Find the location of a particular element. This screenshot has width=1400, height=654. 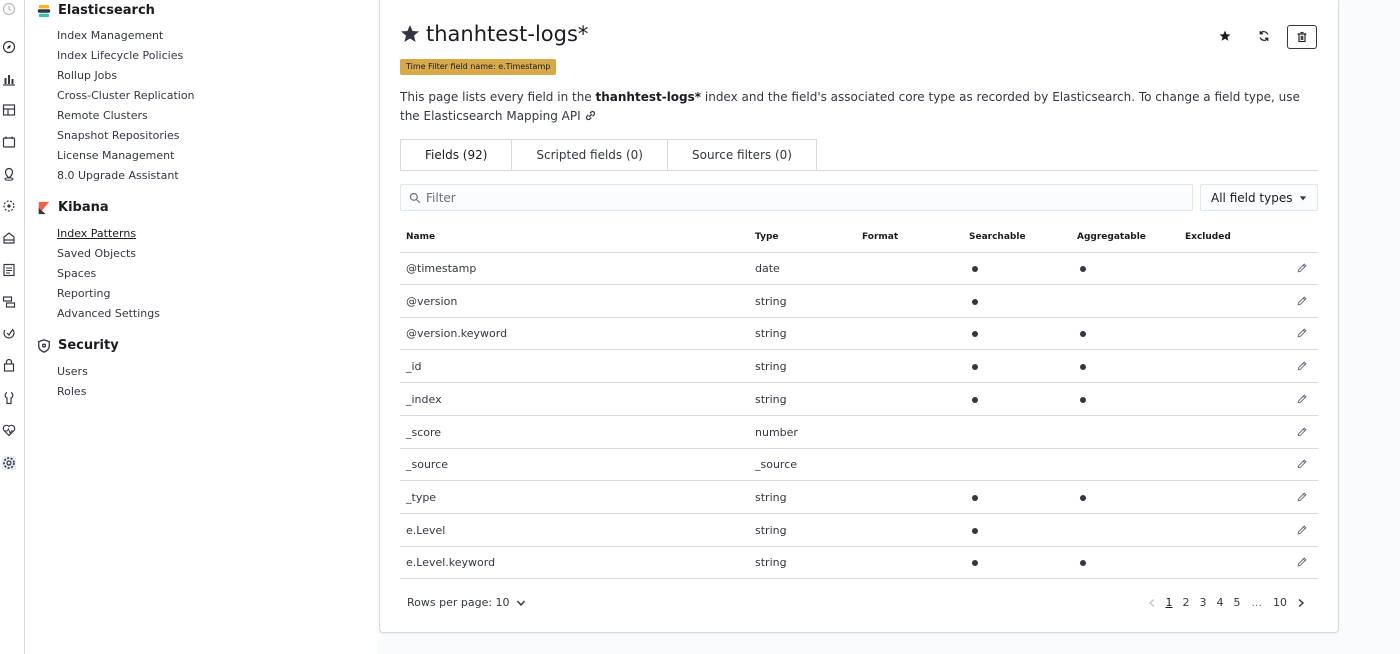

sidebar-item-index-patterns: Index Patterns is located at coordinates (96, 233).